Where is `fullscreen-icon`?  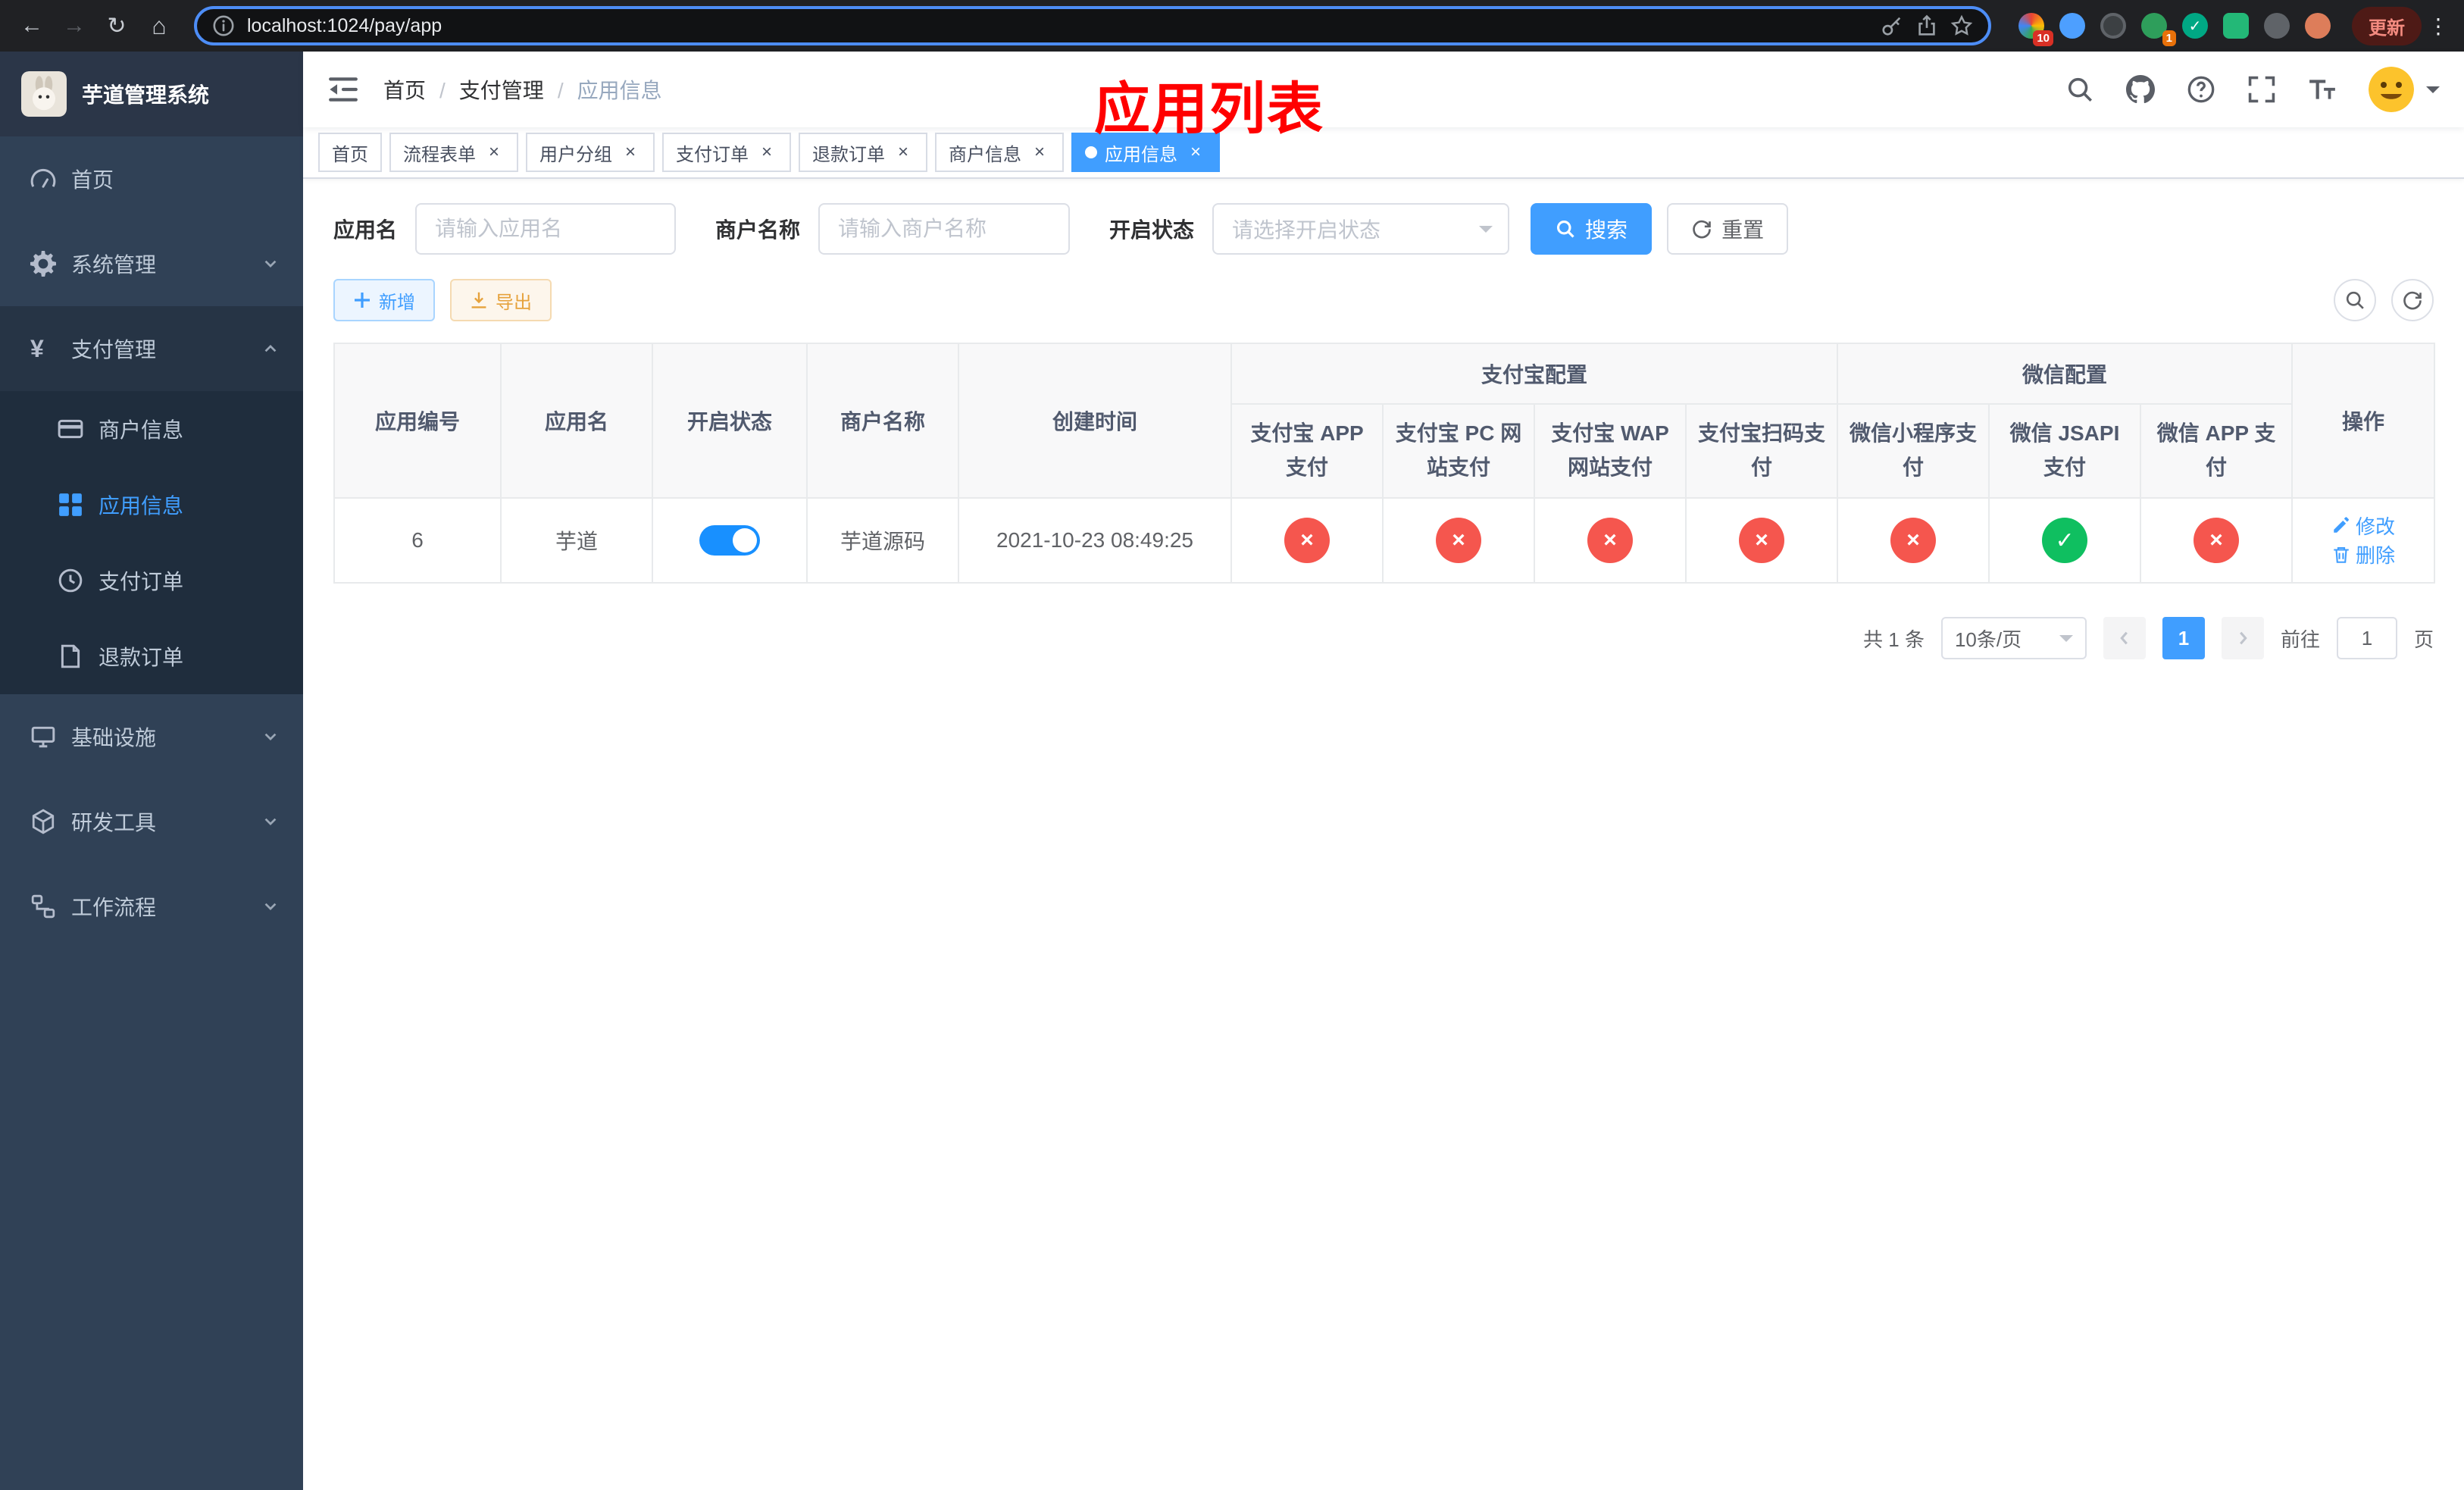 fullscreen-icon is located at coordinates (2261, 89).